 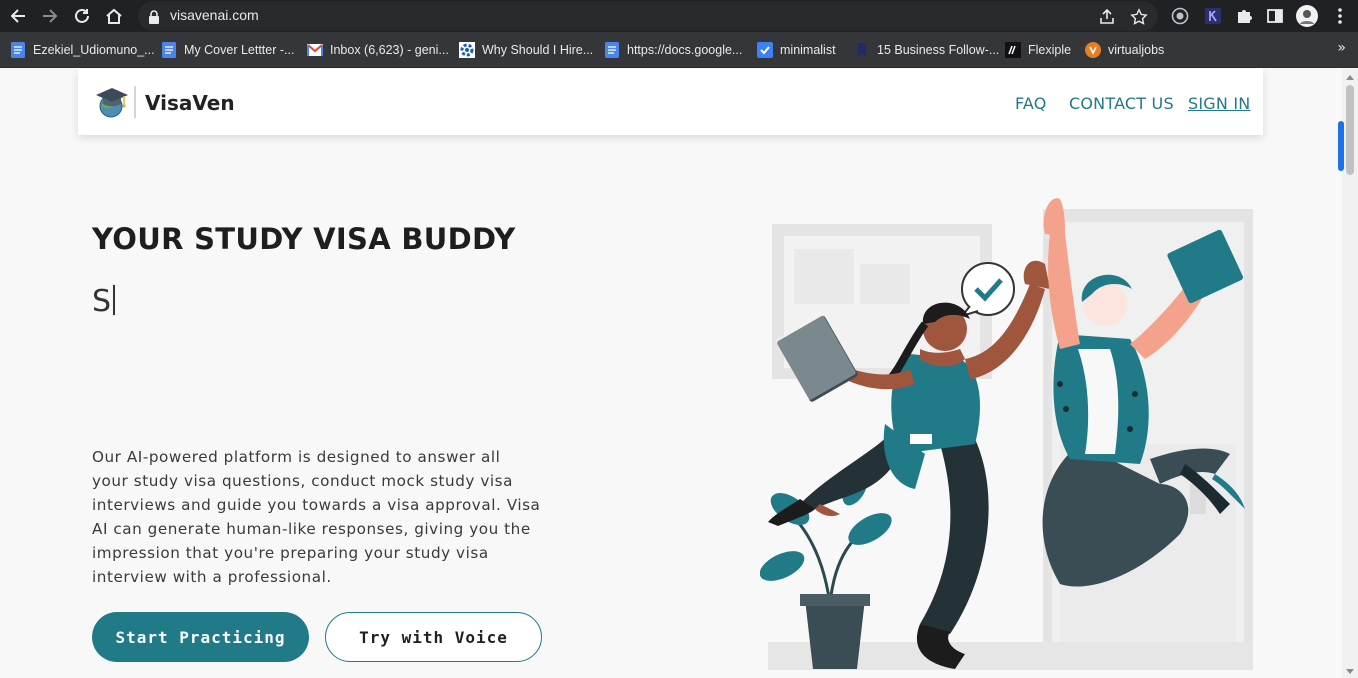 What do you see at coordinates (114, 300) in the screenshot?
I see `text-caret` at bounding box center [114, 300].